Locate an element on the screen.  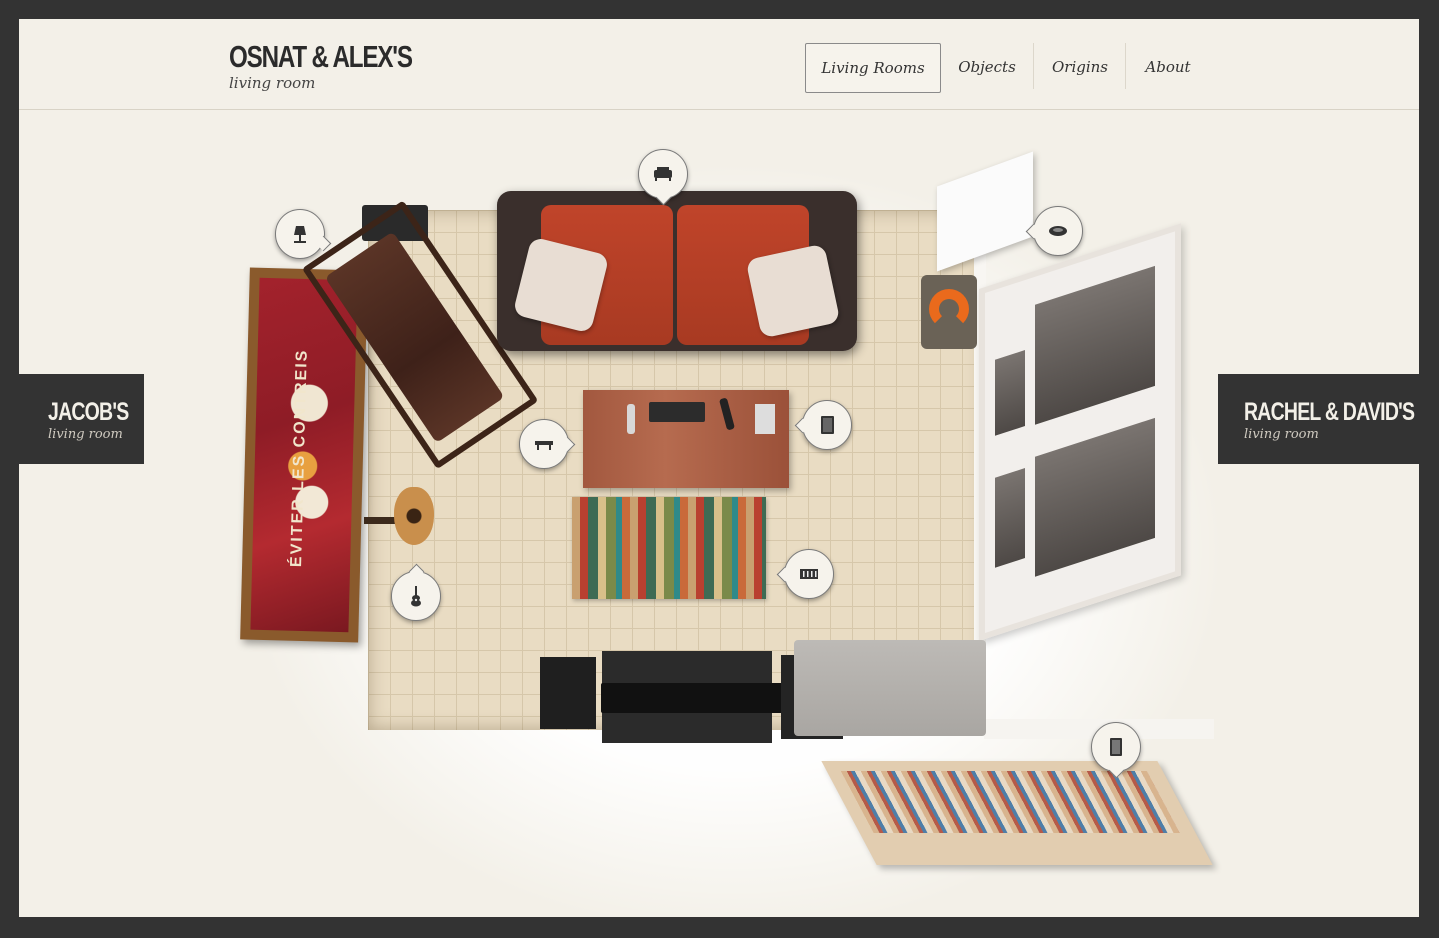
phones is located at coordinates (765, 419).